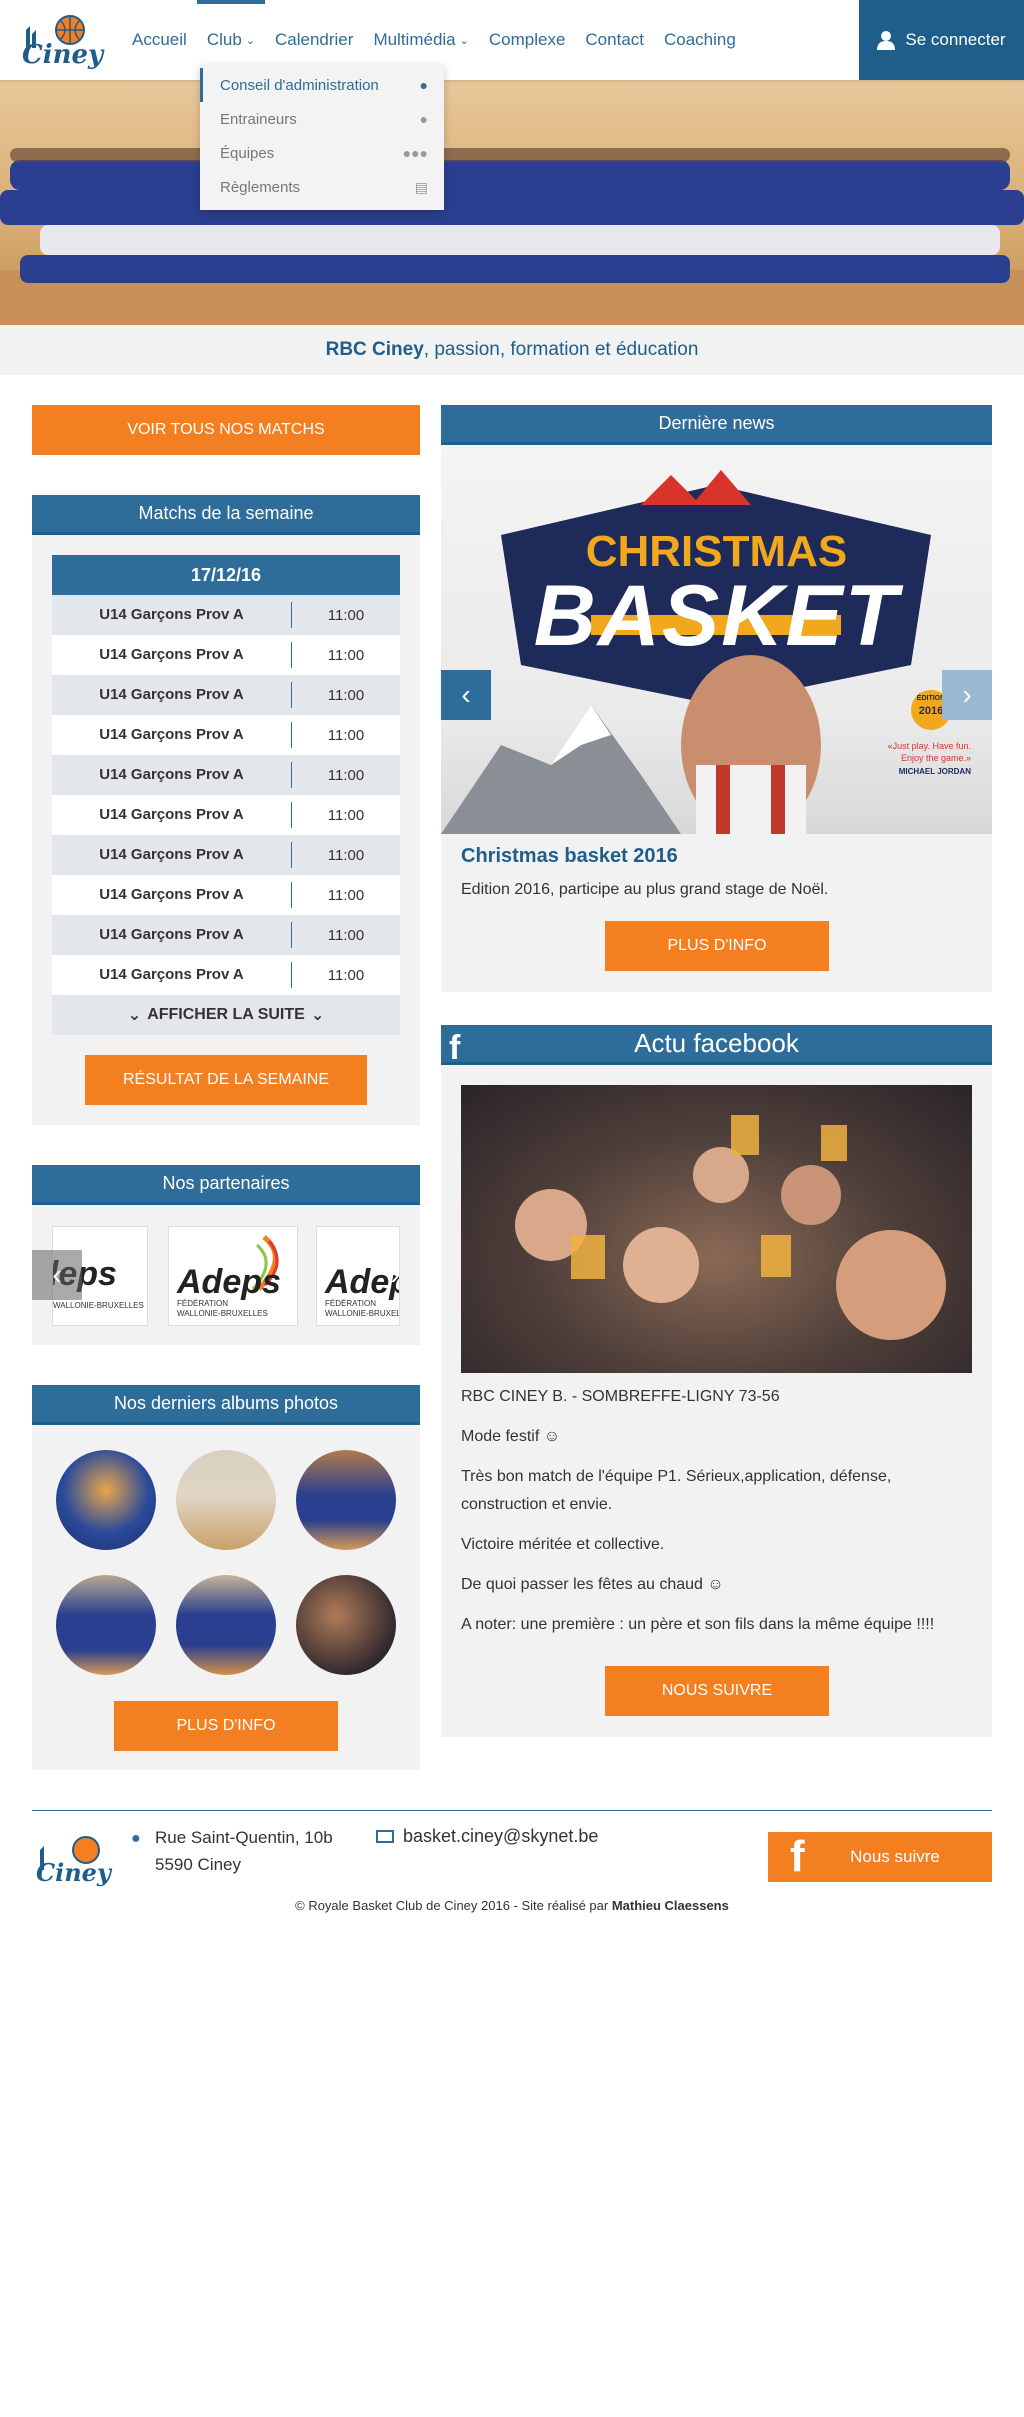  What do you see at coordinates (886, 40) in the screenshot?
I see `user-icon` at bounding box center [886, 40].